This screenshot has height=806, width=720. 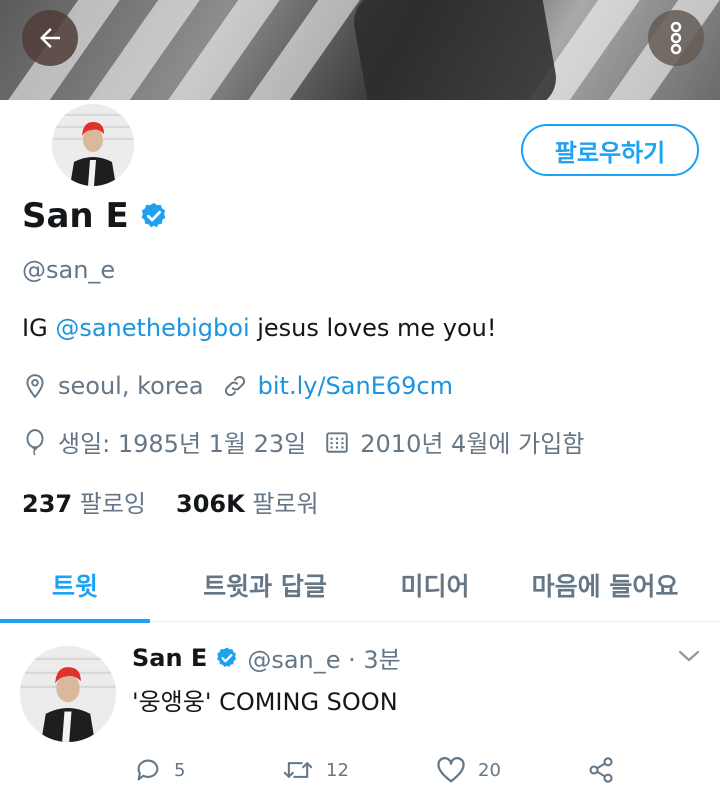 I want to click on tweet-handle-time: @san_e · 3분, so click(x=324, y=660).